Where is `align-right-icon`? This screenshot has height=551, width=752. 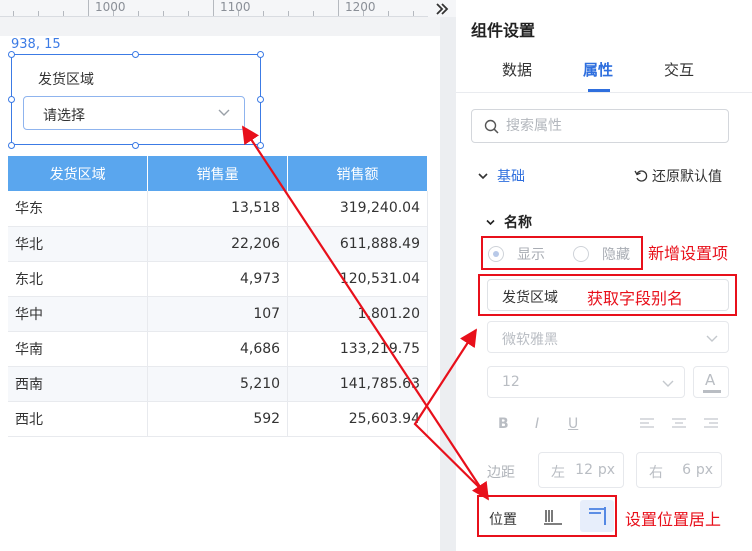 align-right-icon is located at coordinates (711, 424).